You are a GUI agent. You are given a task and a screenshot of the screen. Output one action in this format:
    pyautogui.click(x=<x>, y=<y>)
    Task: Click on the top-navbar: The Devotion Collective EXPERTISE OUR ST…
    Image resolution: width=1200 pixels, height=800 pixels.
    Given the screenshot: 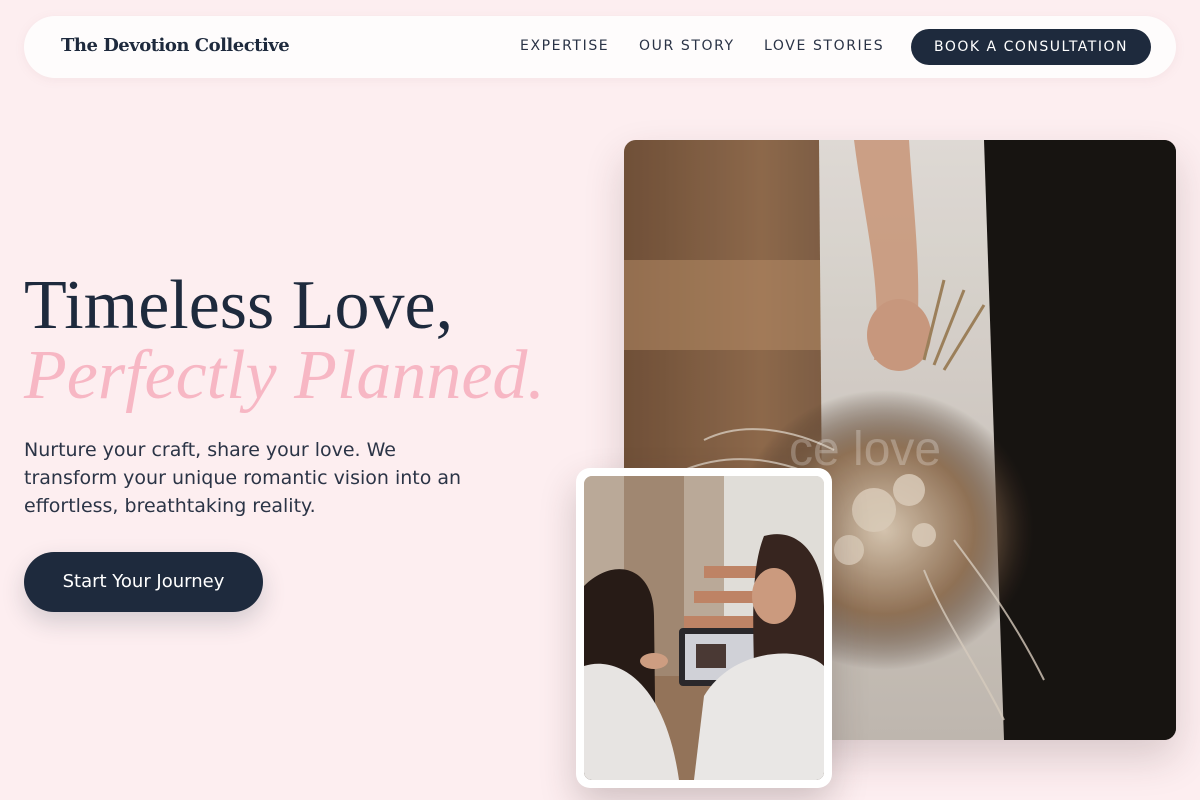 What is the action you would take?
    pyautogui.click(x=600, y=47)
    